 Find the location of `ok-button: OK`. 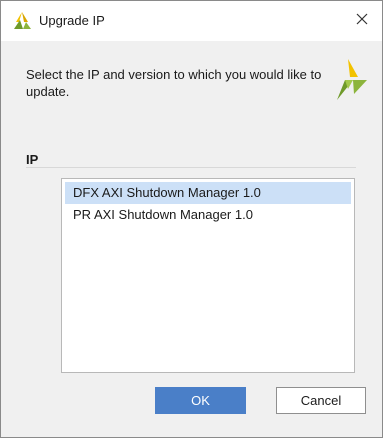

ok-button: OK is located at coordinates (200, 400).